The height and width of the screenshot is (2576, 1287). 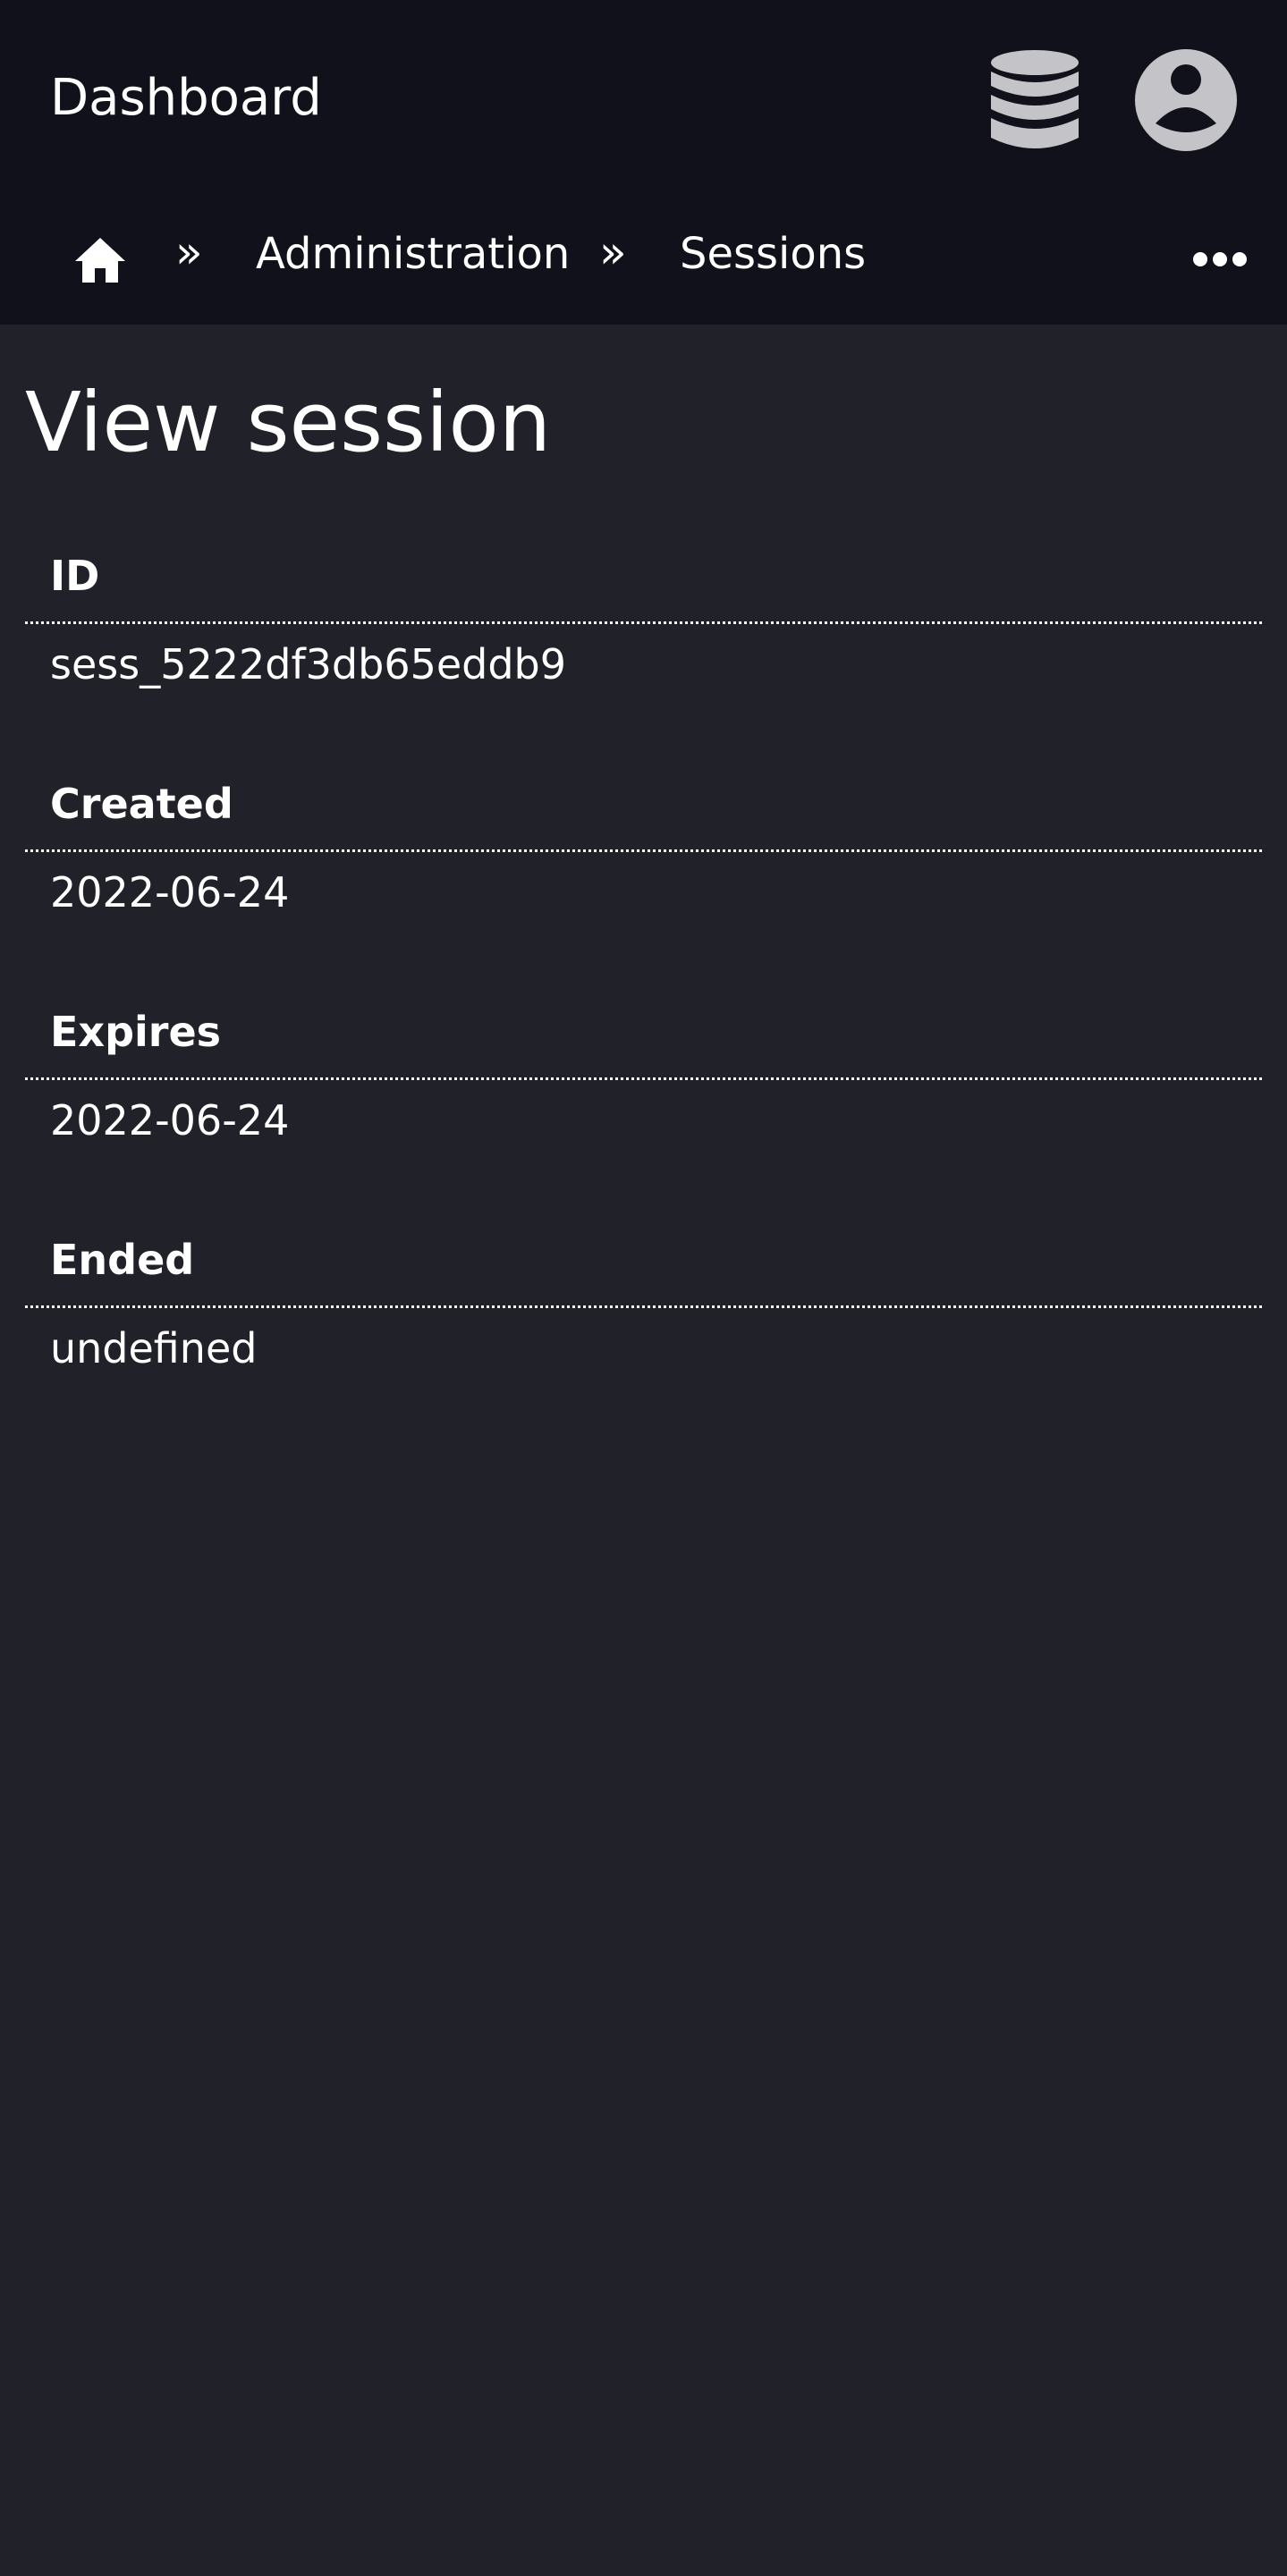 I want to click on field-expires: Expires 2022-06-24, so click(x=643, y=1063).